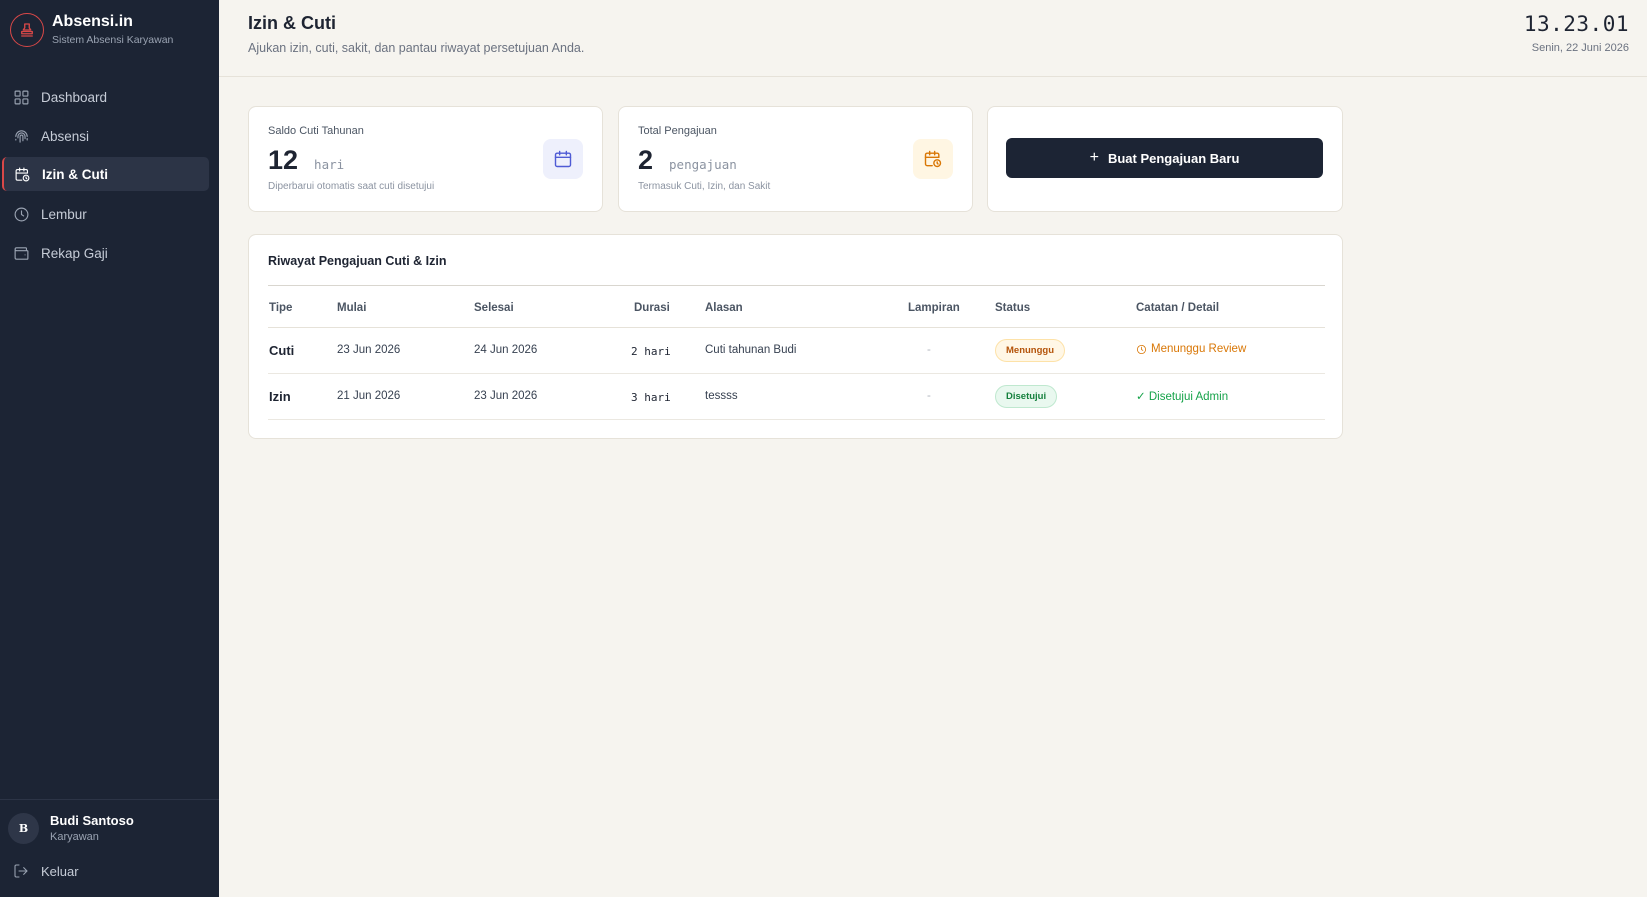  I want to click on sidebar-item-label: Absensi, so click(65, 136).